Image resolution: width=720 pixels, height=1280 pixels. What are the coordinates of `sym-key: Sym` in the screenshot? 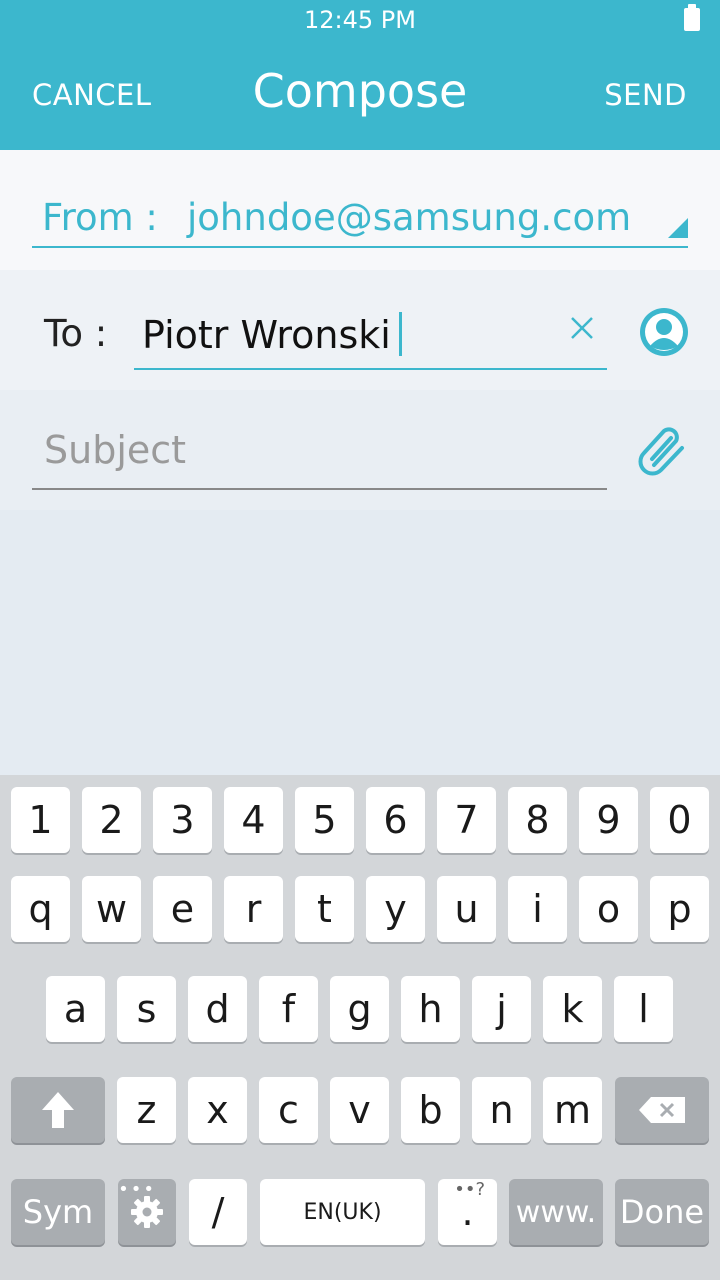 It's located at (58, 1212).